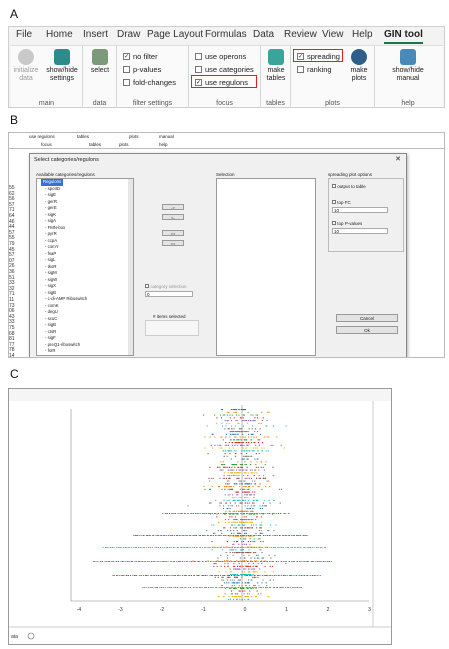 The height and width of the screenshot is (649, 449). What do you see at coordinates (263, 34) in the screenshot?
I see `tab-data: Data` at bounding box center [263, 34].